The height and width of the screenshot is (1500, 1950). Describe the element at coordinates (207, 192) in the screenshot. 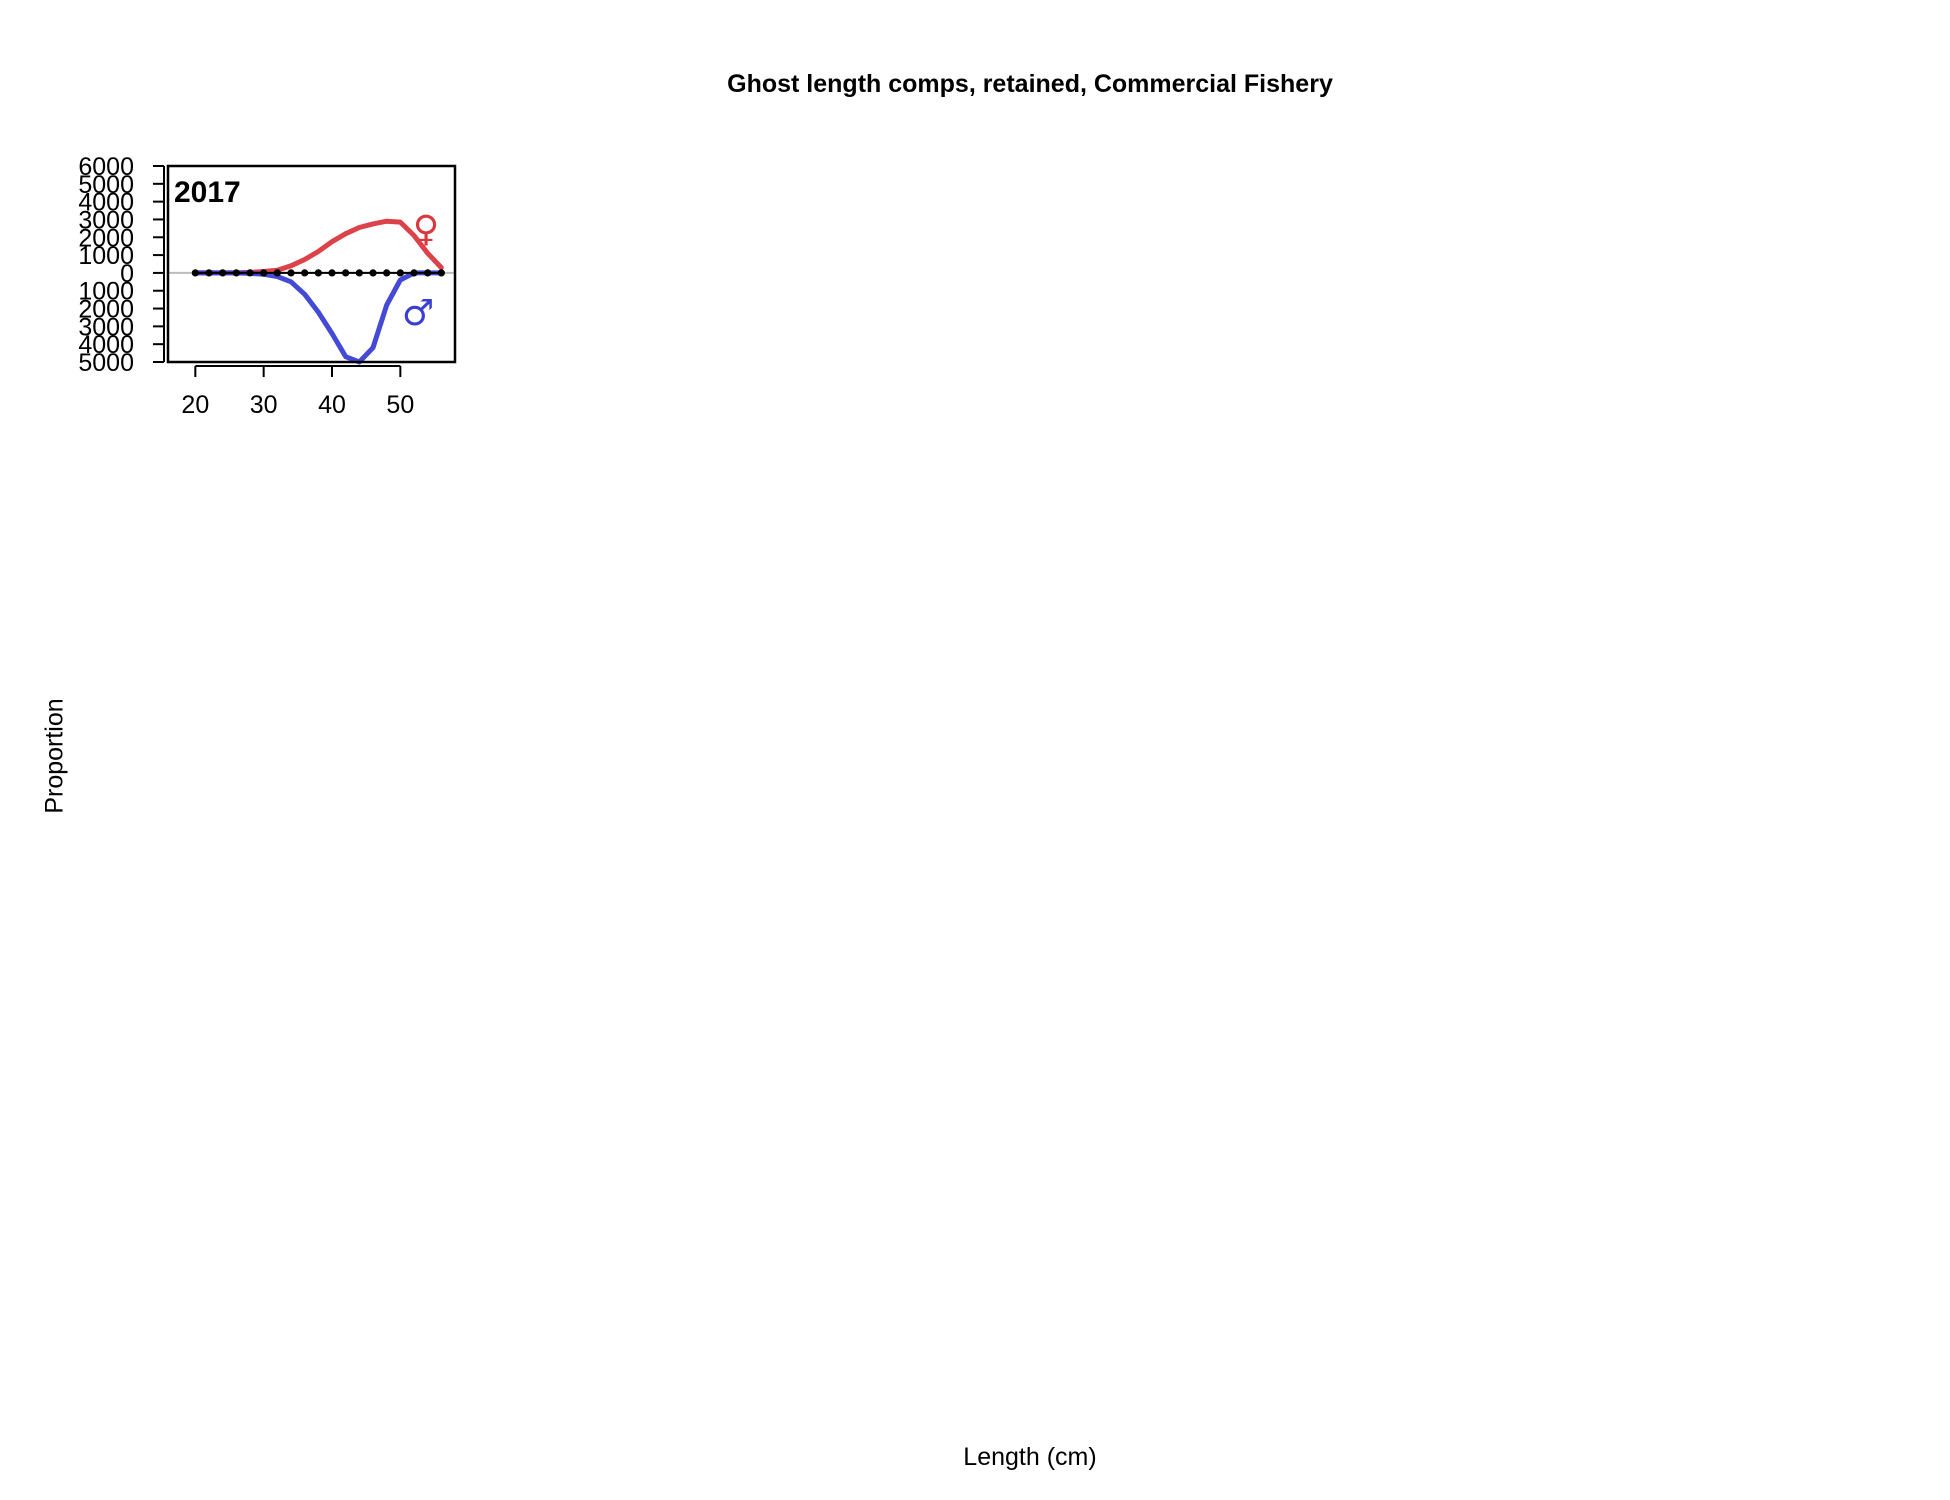

I see `panel-year-label: 2017` at that location.